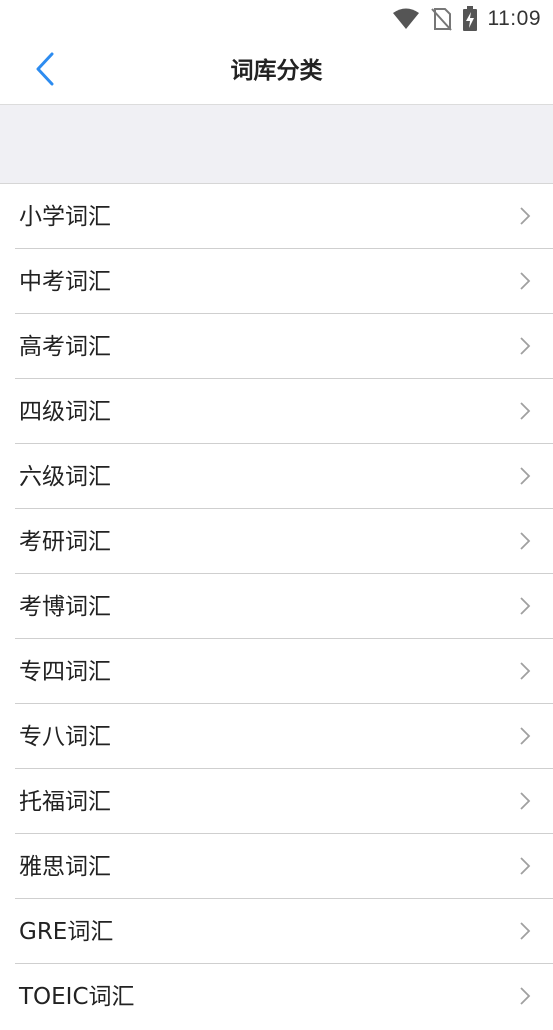  What do you see at coordinates (77, 997) in the screenshot?
I see `list-item-label: TOEIC词汇` at bounding box center [77, 997].